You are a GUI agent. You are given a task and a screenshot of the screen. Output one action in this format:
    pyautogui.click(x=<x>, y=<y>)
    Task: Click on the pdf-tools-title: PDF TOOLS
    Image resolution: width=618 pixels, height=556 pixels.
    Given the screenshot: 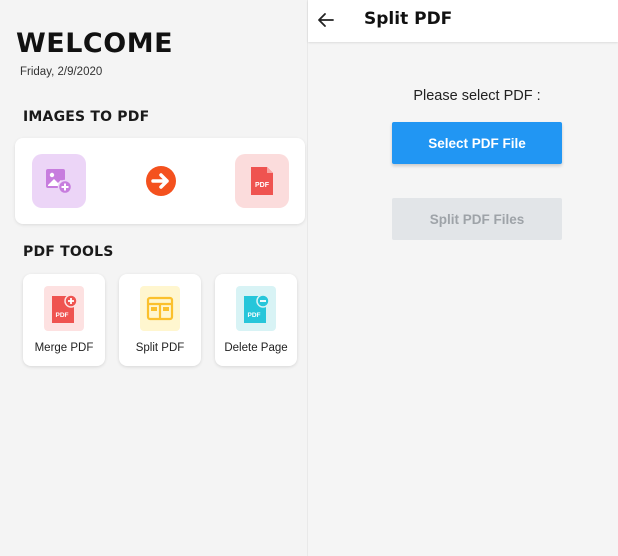 What is the action you would take?
    pyautogui.click(x=68, y=252)
    